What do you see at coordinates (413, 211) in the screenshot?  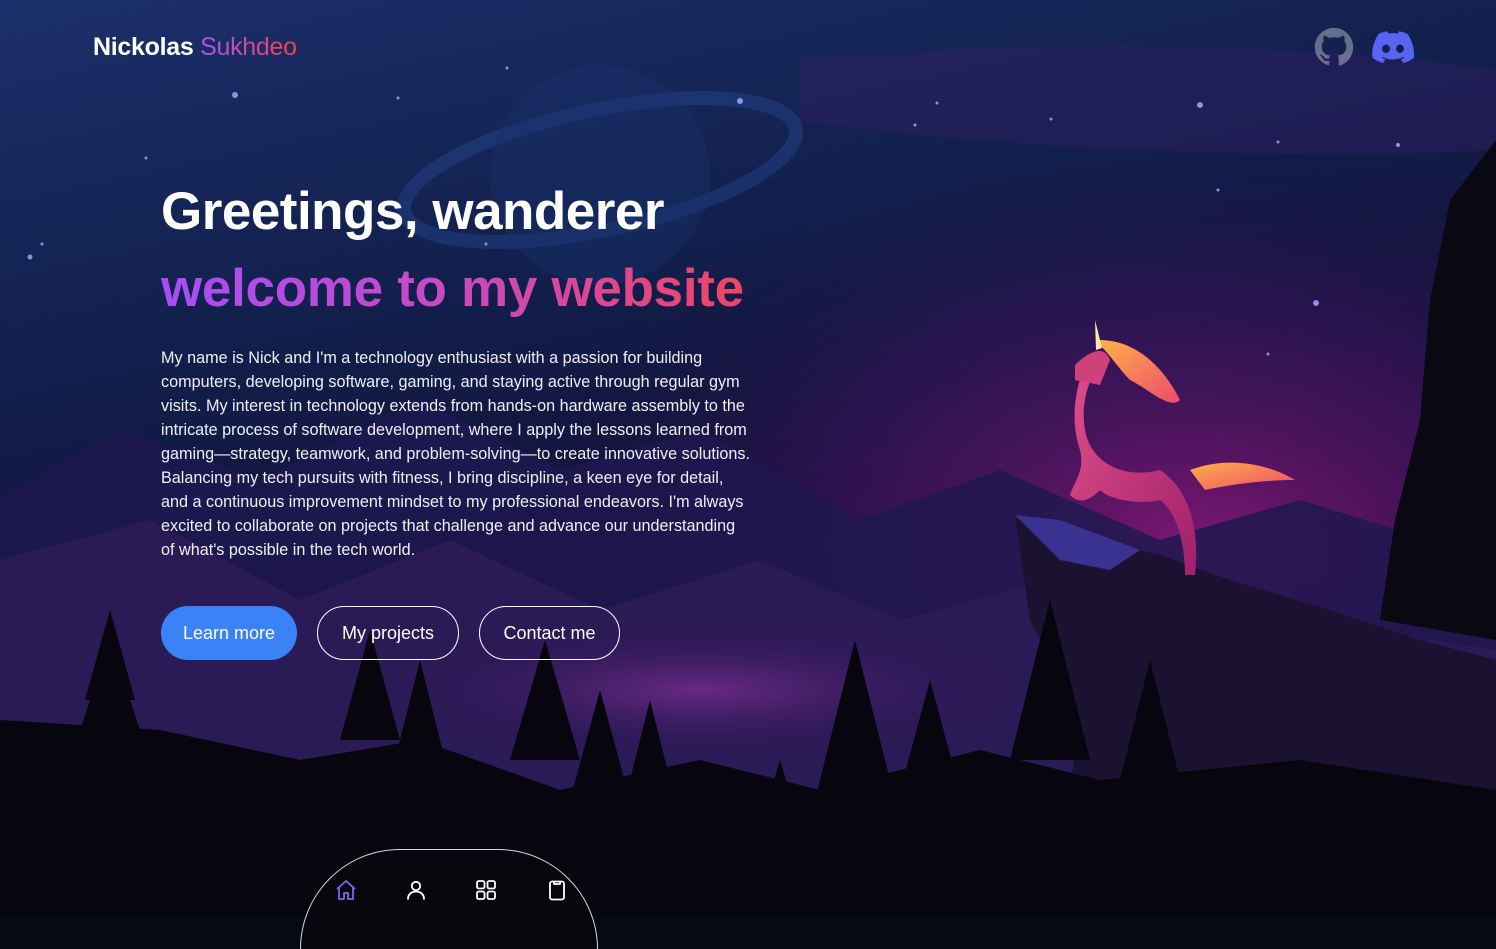 I see `hero-headline: Greetings, wanderer` at bounding box center [413, 211].